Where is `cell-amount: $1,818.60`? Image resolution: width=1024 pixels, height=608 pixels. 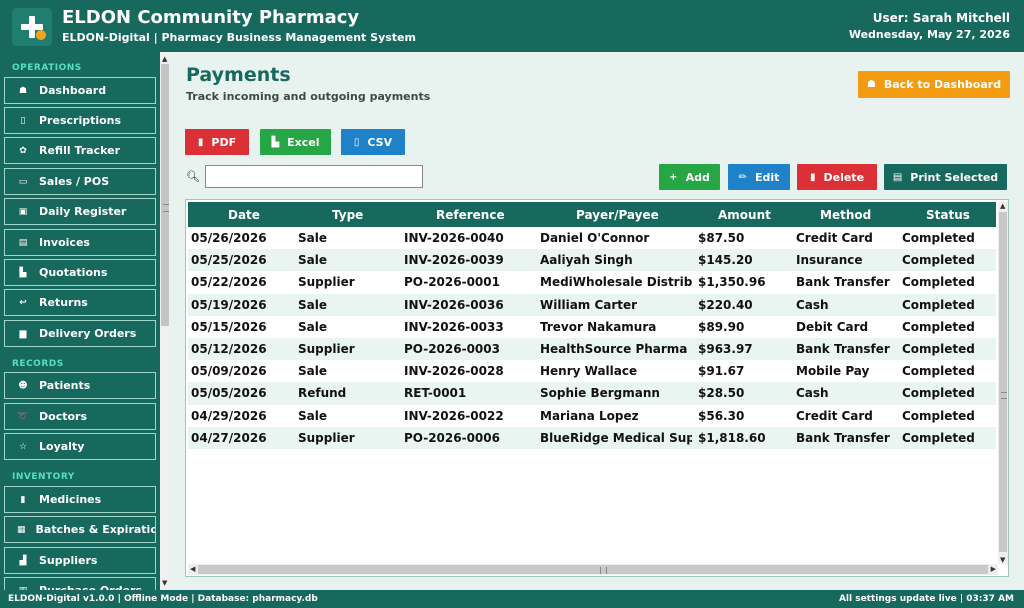 cell-amount: $1,818.60 is located at coordinates (732, 437).